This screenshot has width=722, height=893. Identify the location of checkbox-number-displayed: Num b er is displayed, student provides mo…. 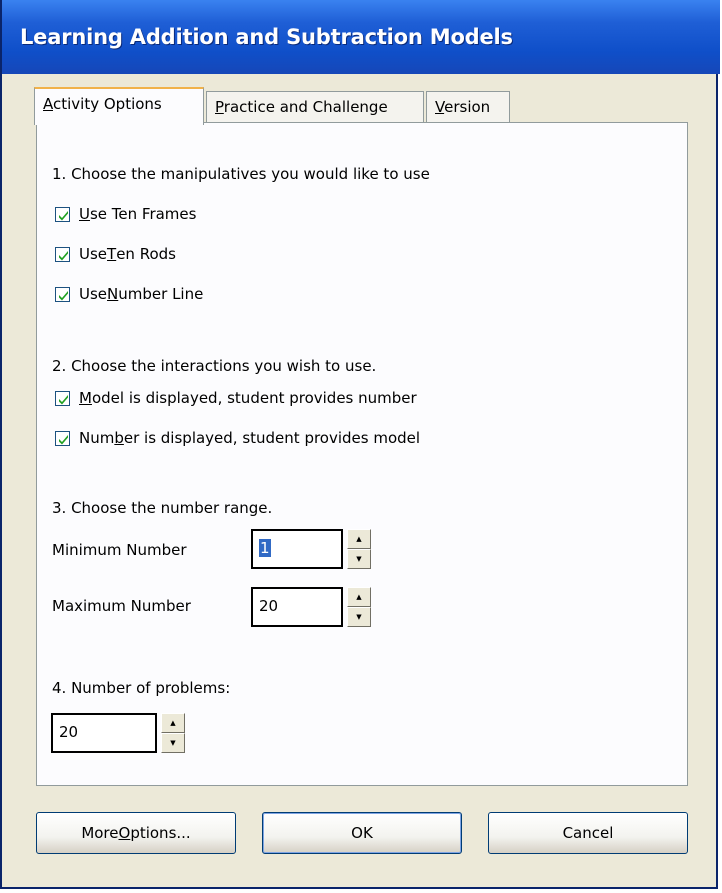
(237, 438).